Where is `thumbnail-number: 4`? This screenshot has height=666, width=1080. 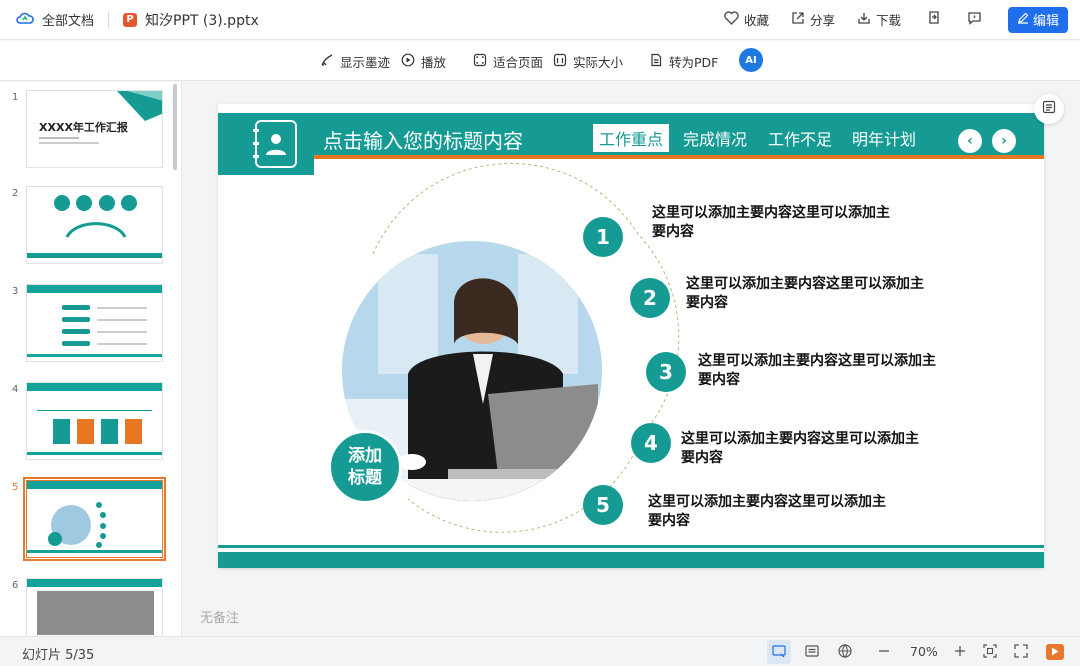 thumbnail-number: 4 is located at coordinates (15, 389).